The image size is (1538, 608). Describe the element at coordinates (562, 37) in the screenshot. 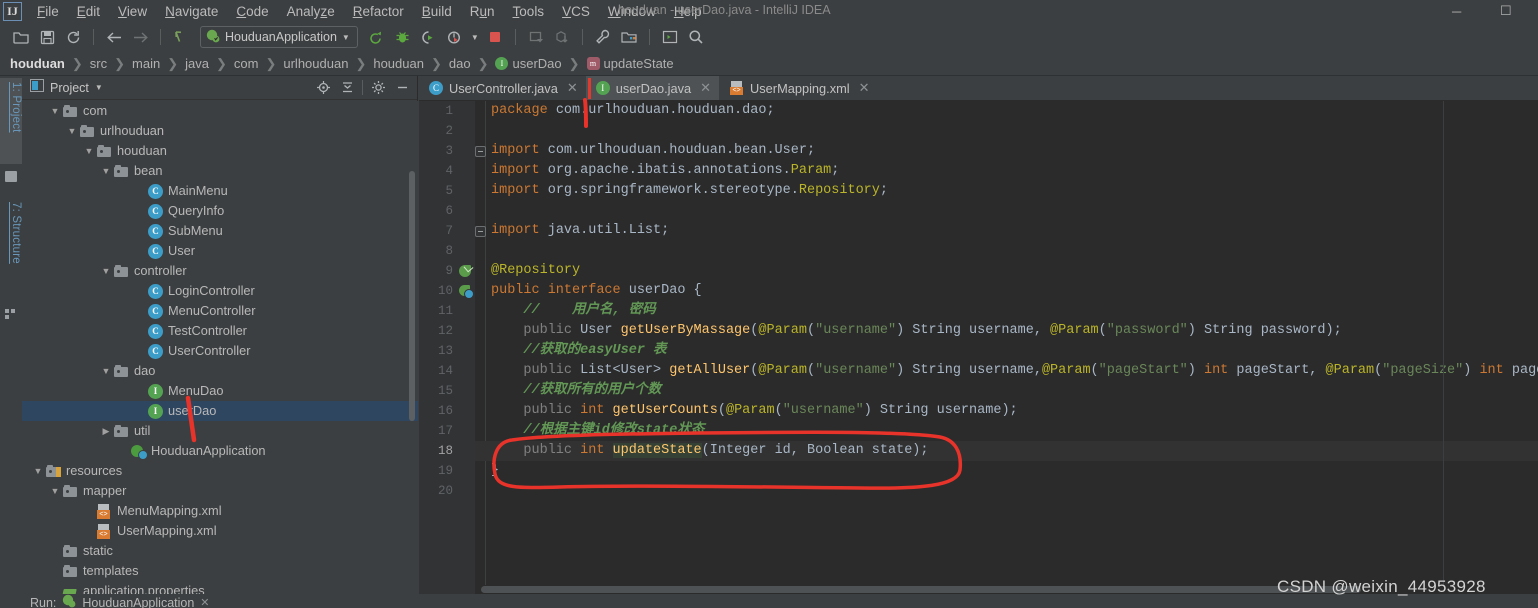

I see `pull-updates-icon` at that location.